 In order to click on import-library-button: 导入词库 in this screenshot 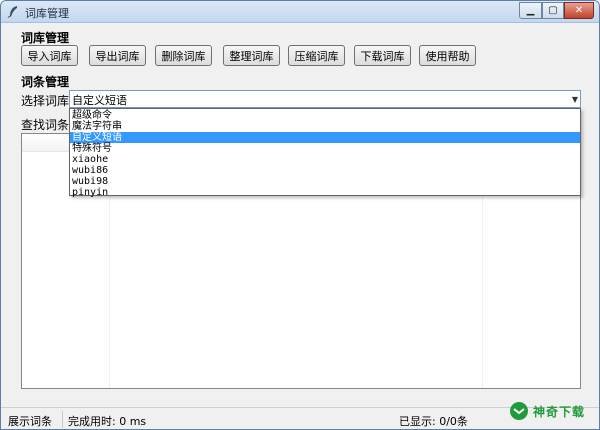, I will do `click(49, 55)`.